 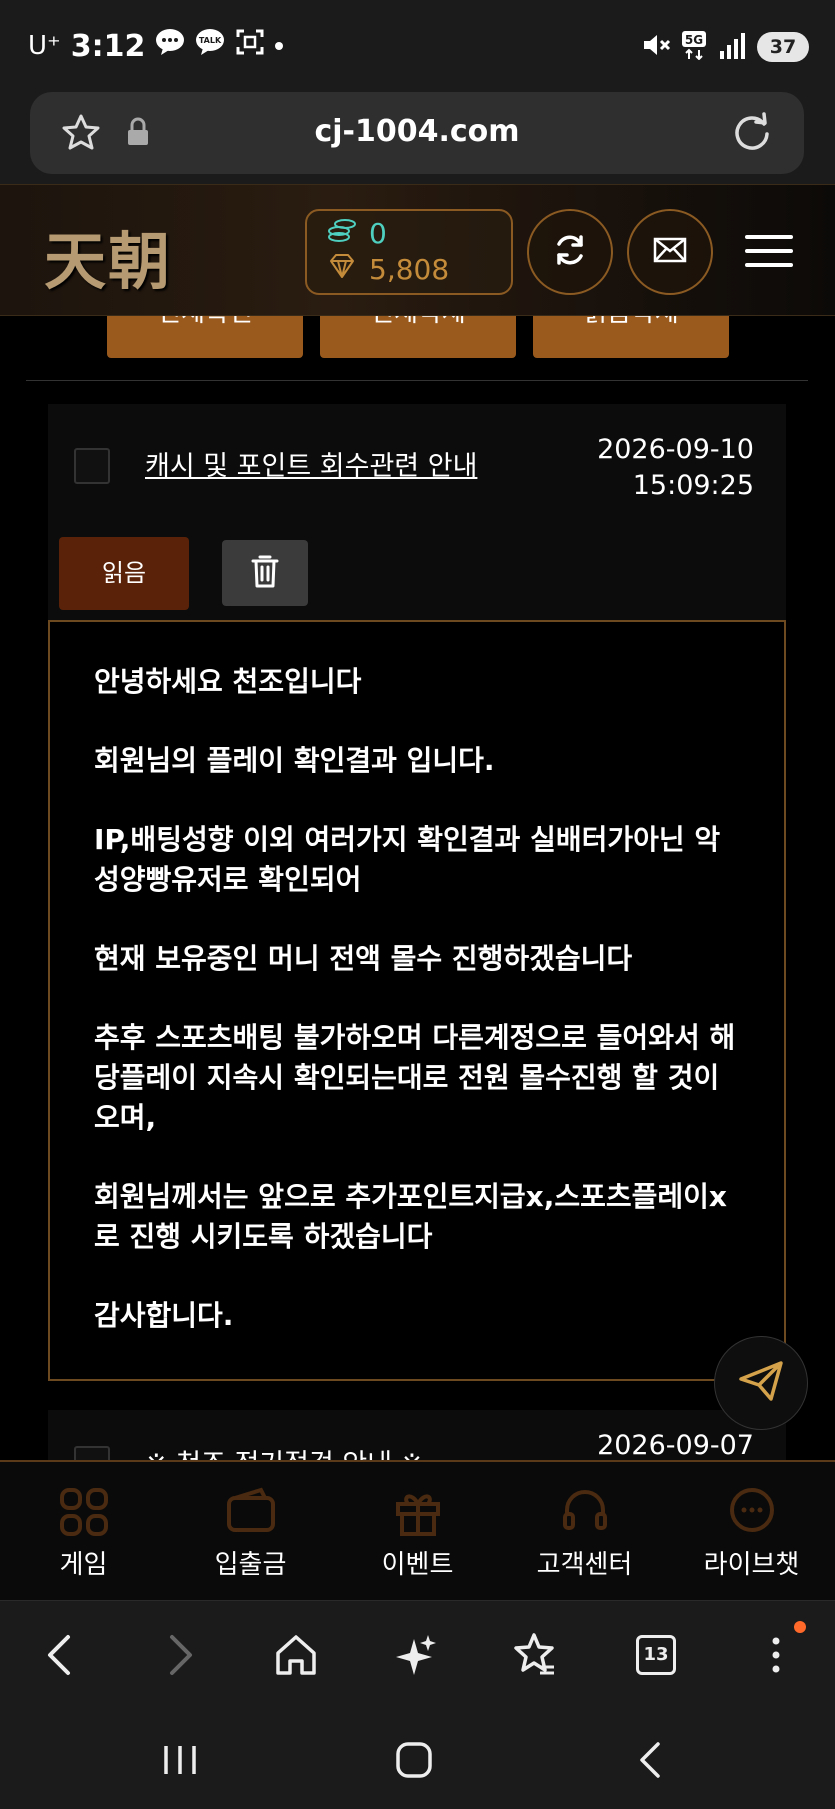 What do you see at coordinates (752, 134) in the screenshot?
I see `reload-icon` at bounding box center [752, 134].